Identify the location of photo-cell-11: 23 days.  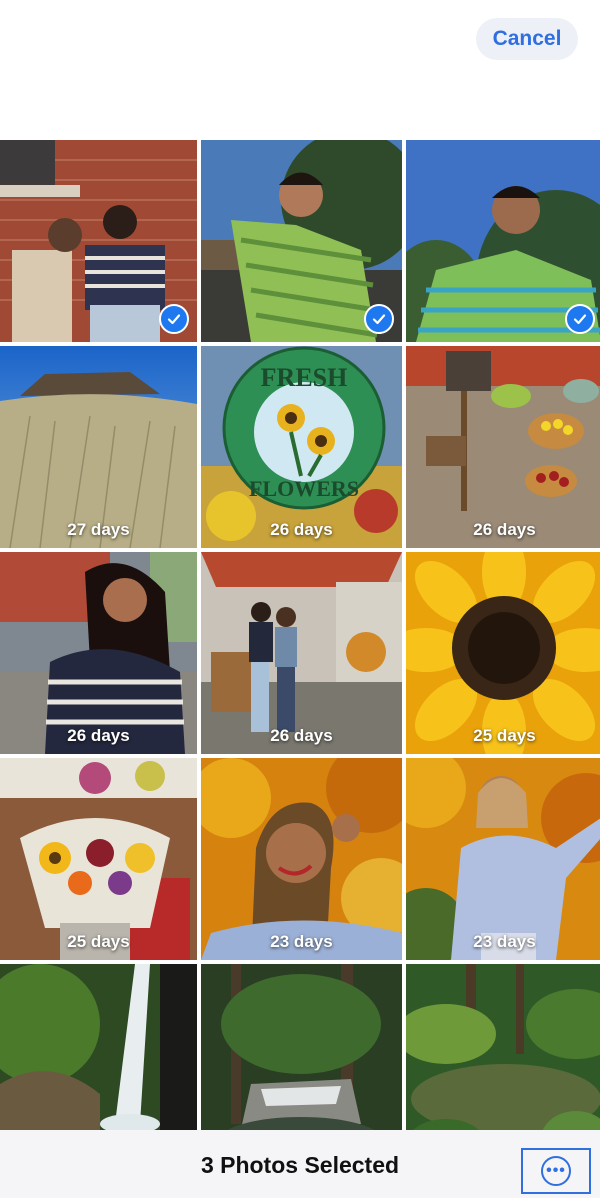
(301, 859).